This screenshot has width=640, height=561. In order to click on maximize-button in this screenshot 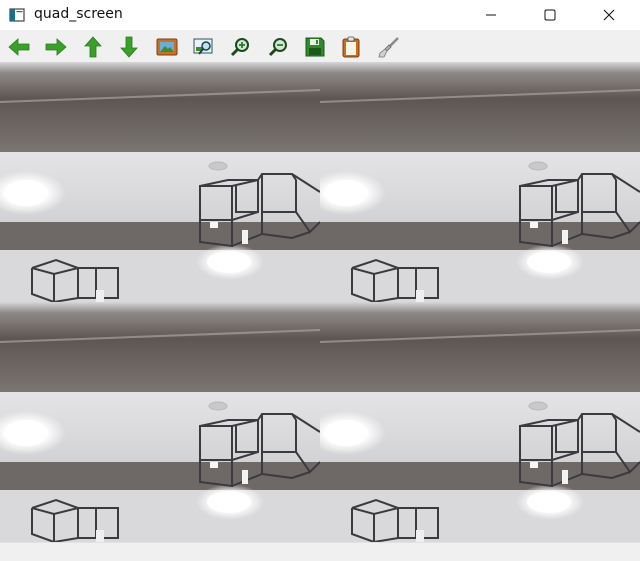, I will do `click(550, 15)`.